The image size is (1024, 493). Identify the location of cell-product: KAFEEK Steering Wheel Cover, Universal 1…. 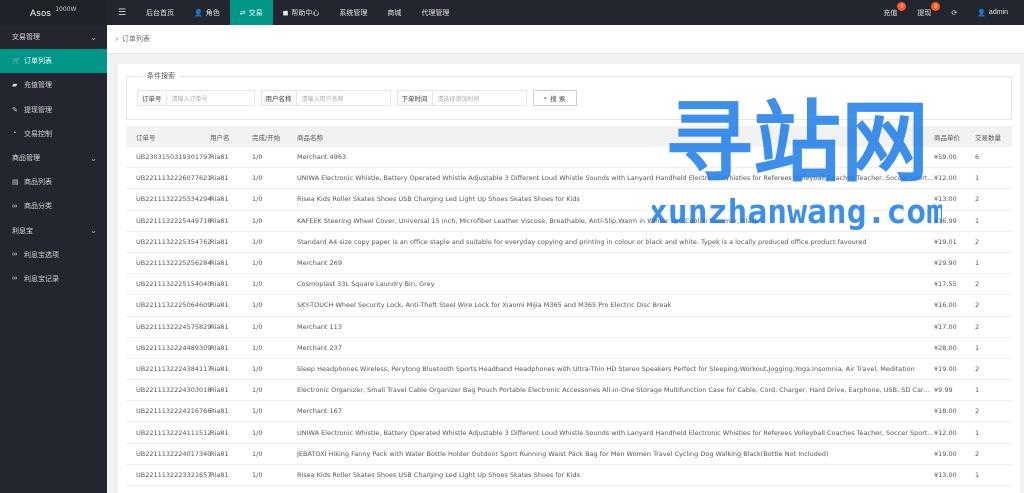
(528, 220).